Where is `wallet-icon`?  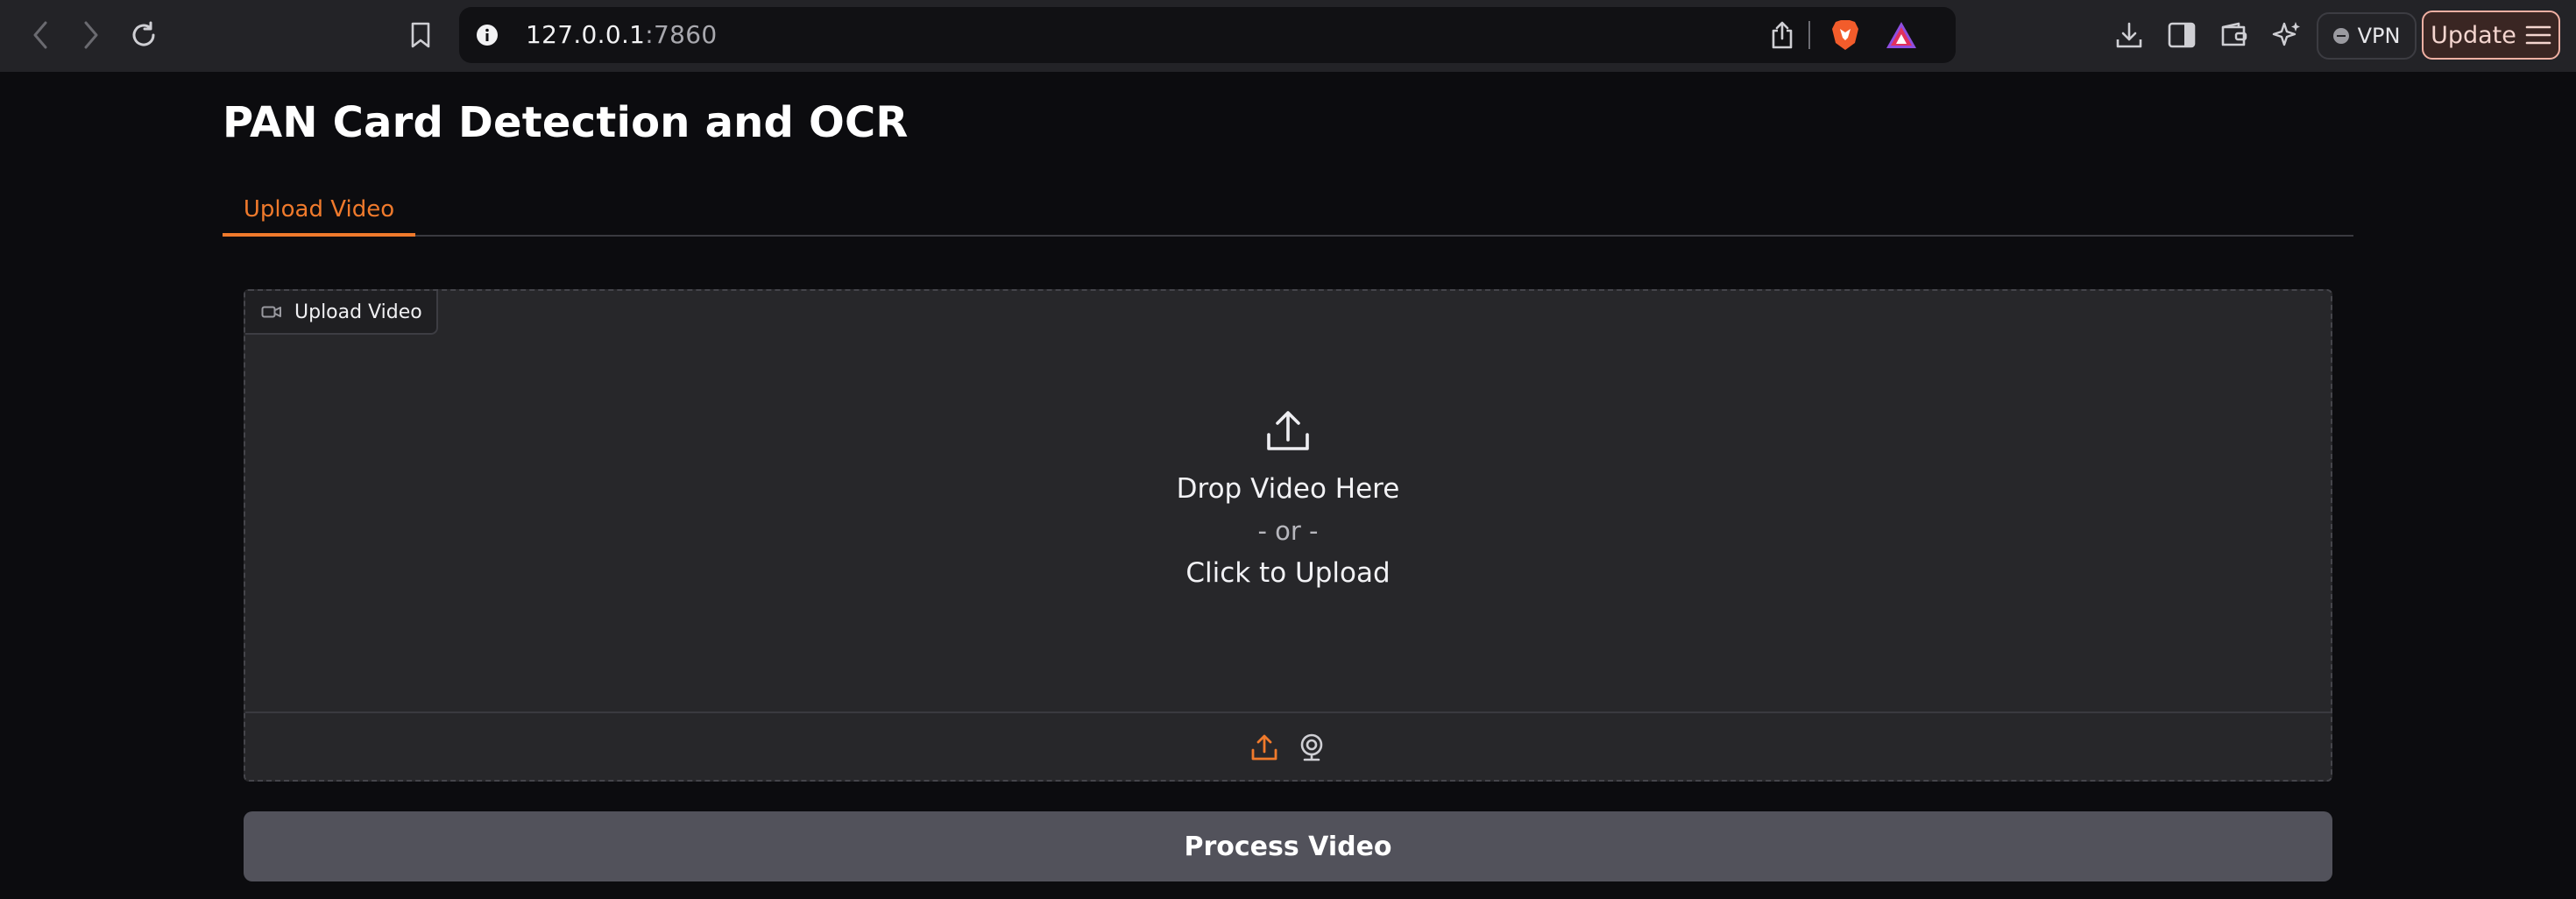 wallet-icon is located at coordinates (2234, 35).